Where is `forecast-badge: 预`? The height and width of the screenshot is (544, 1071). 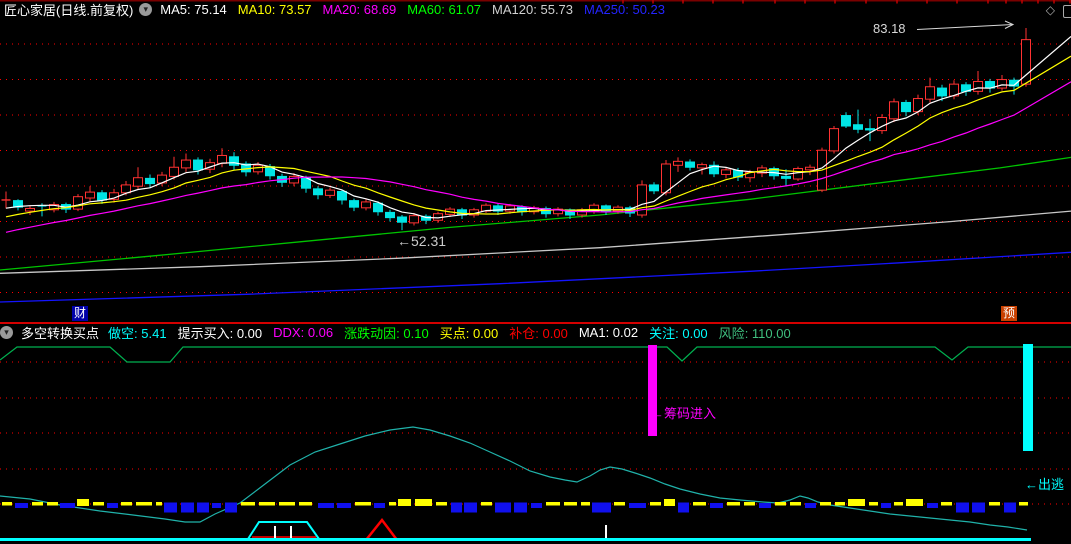 forecast-badge: 预 is located at coordinates (1009, 313).